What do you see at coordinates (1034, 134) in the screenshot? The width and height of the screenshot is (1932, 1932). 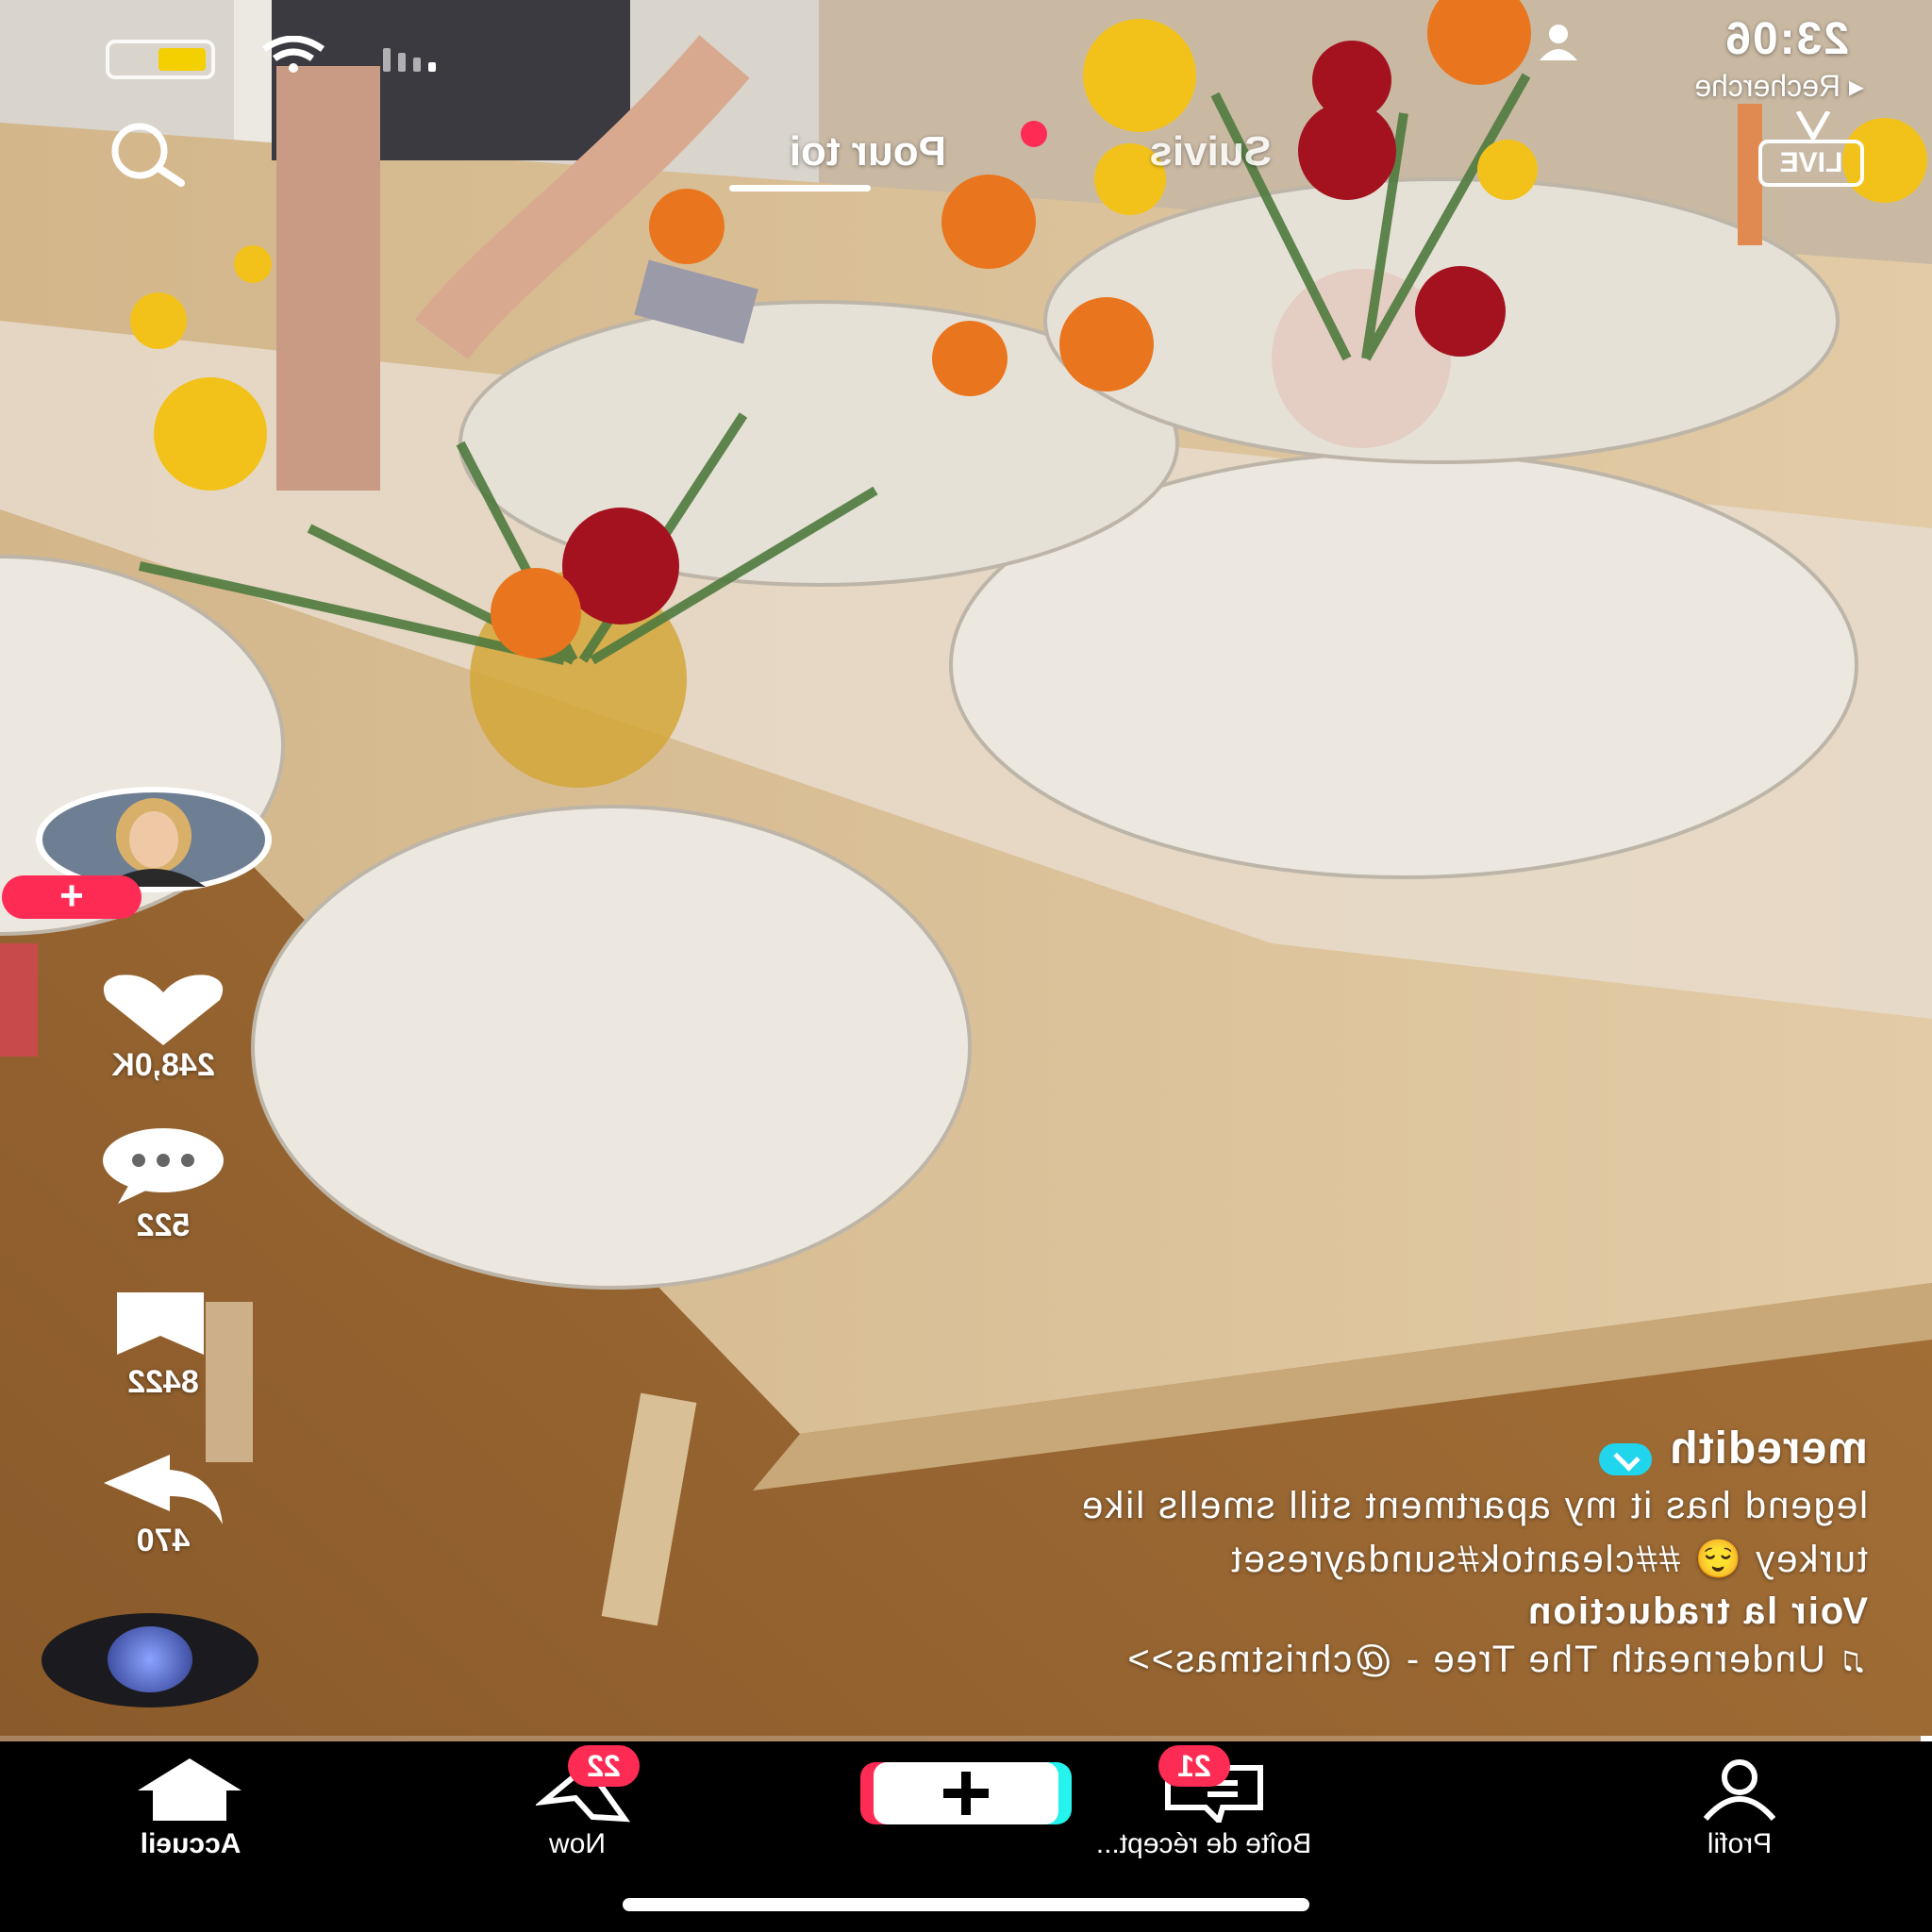 I see `following-dot` at bounding box center [1034, 134].